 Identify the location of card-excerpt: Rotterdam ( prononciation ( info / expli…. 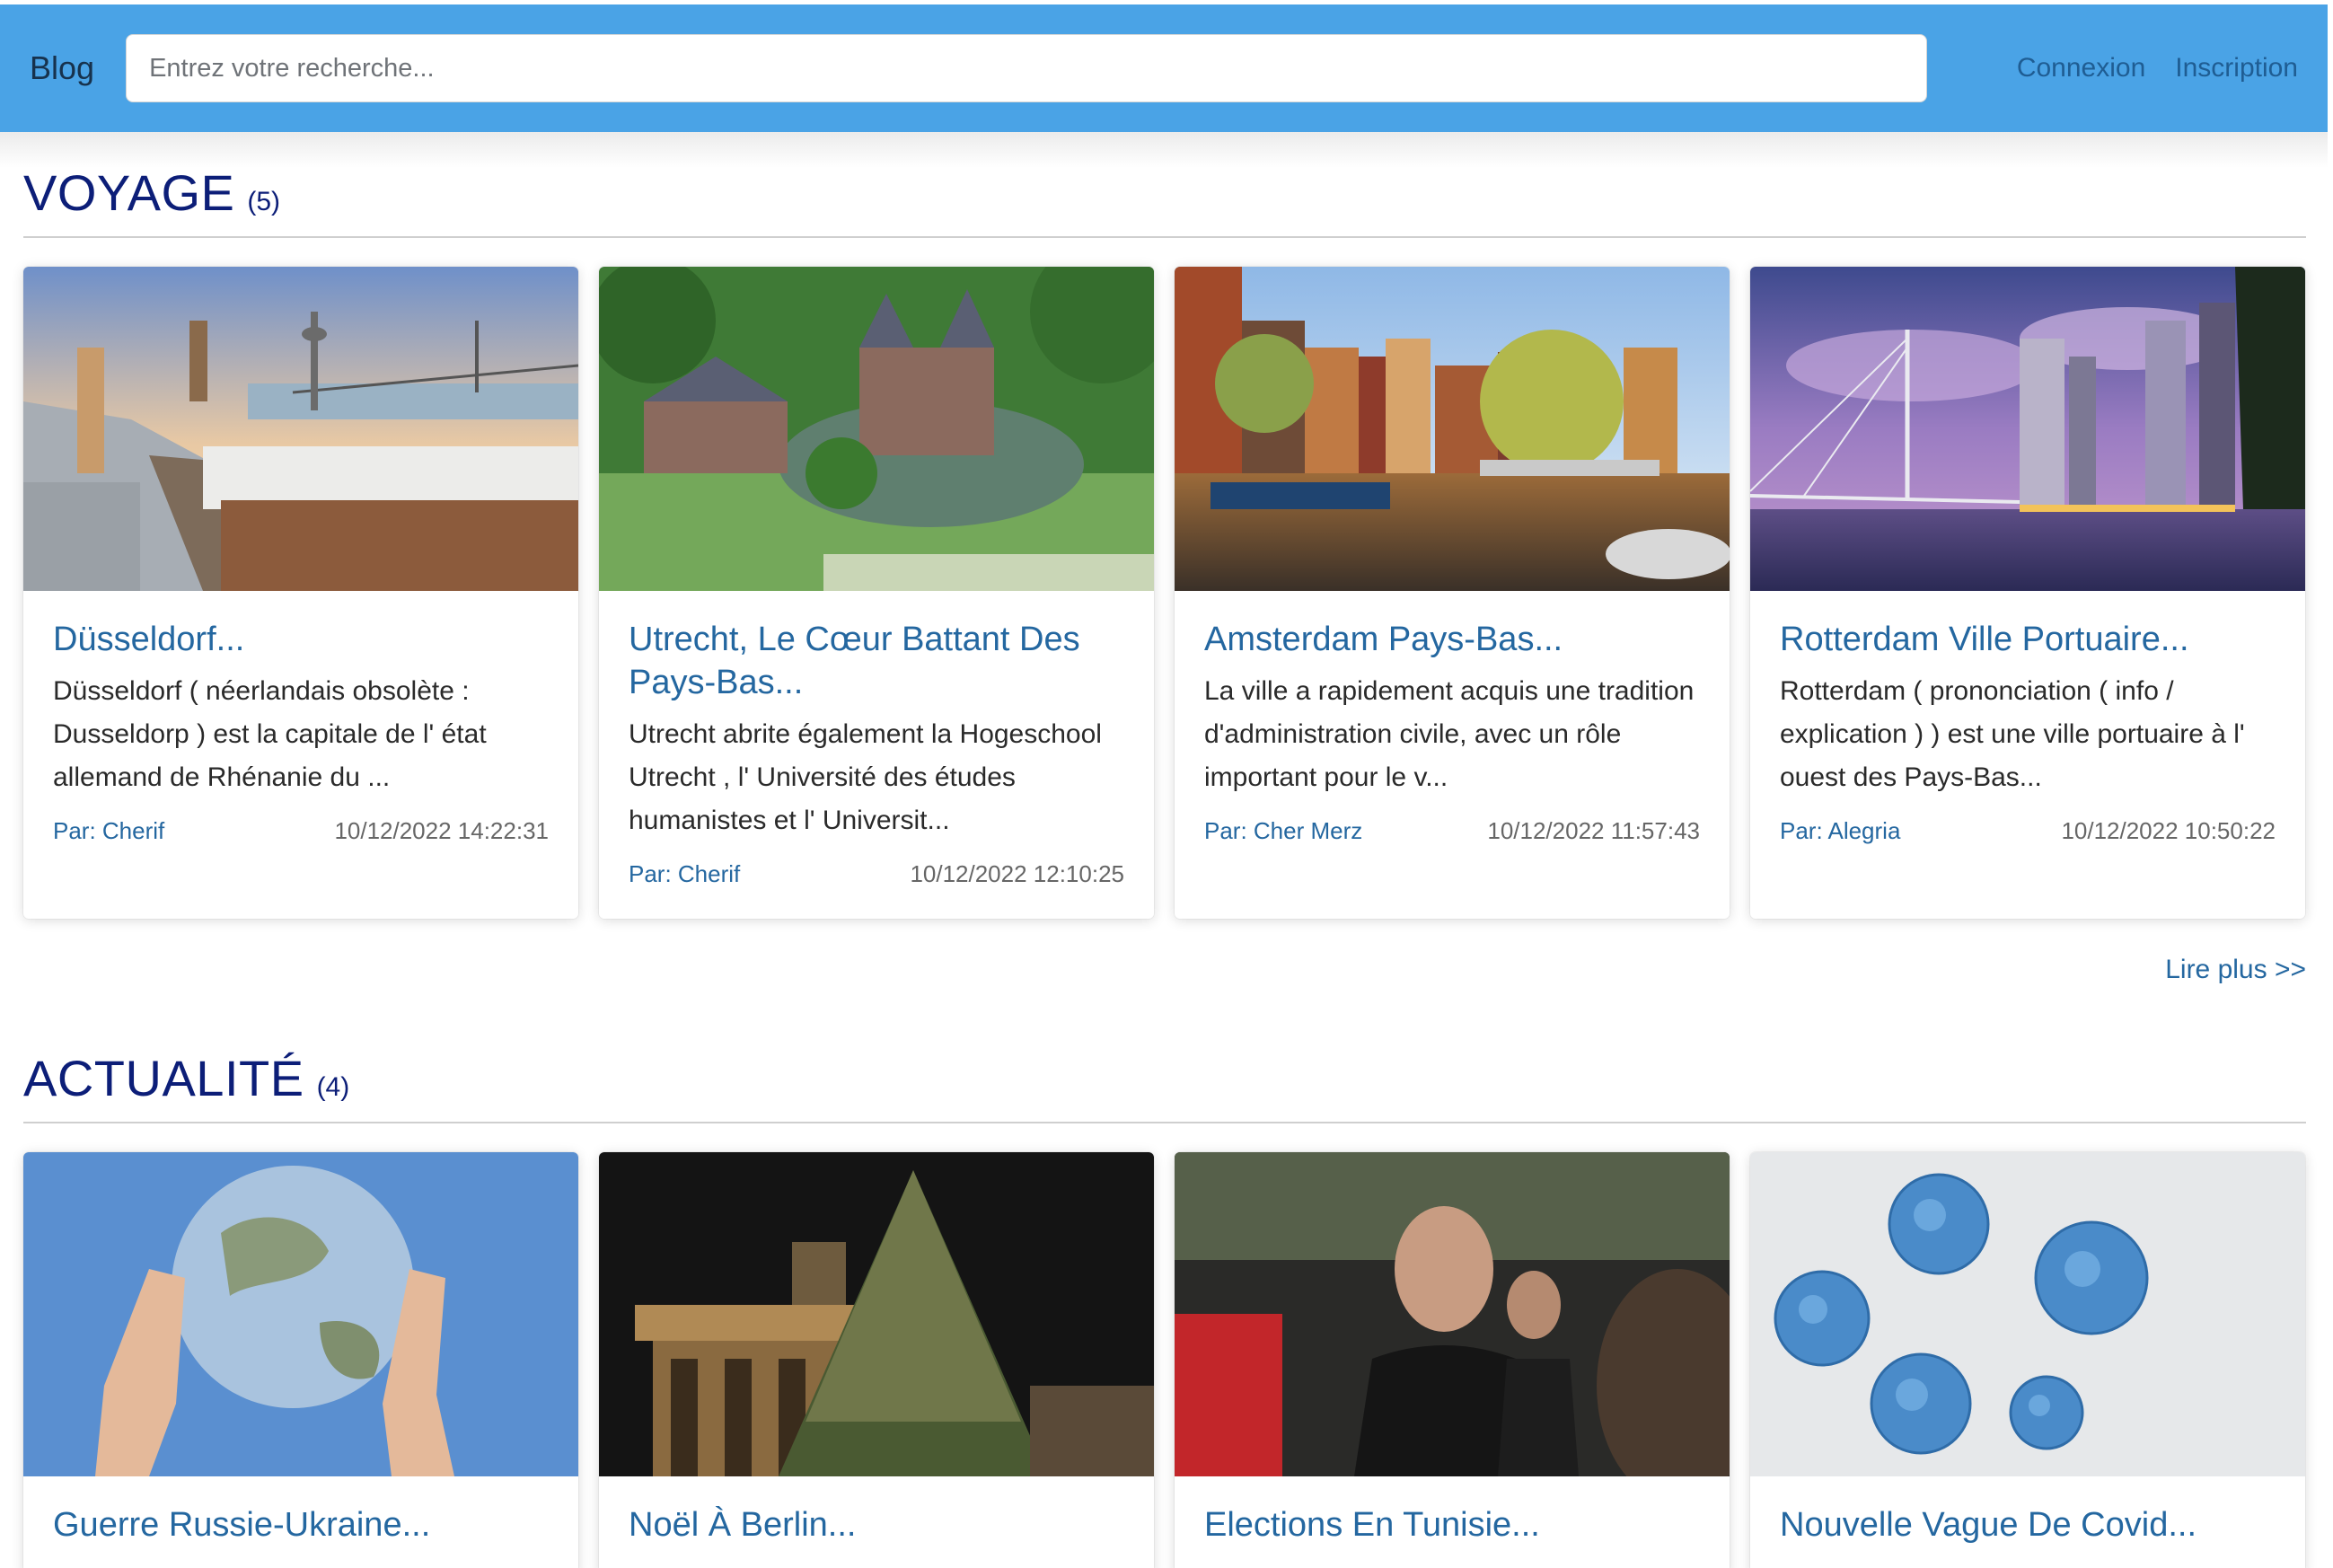
(2013, 734).